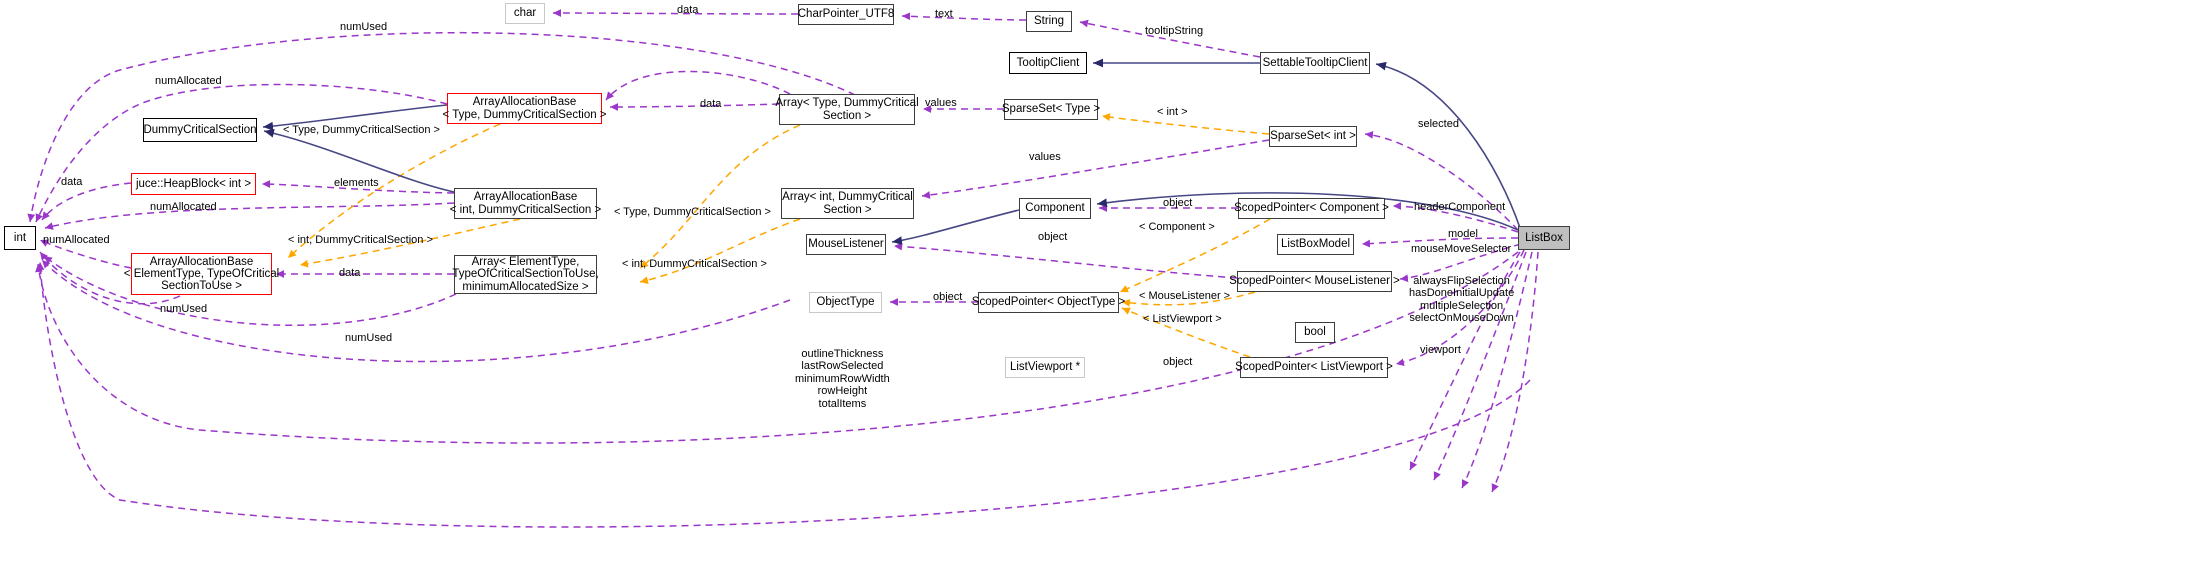  What do you see at coordinates (1544, 238) in the screenshot?
I see `node-listbox: ListBox` at bounding box center [1544, 238].